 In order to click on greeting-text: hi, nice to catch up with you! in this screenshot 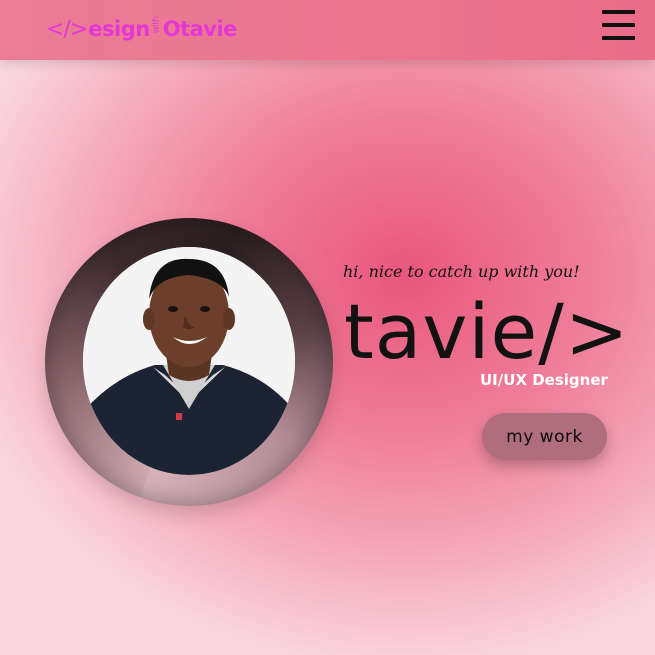, I will do `click(461, 271)`.